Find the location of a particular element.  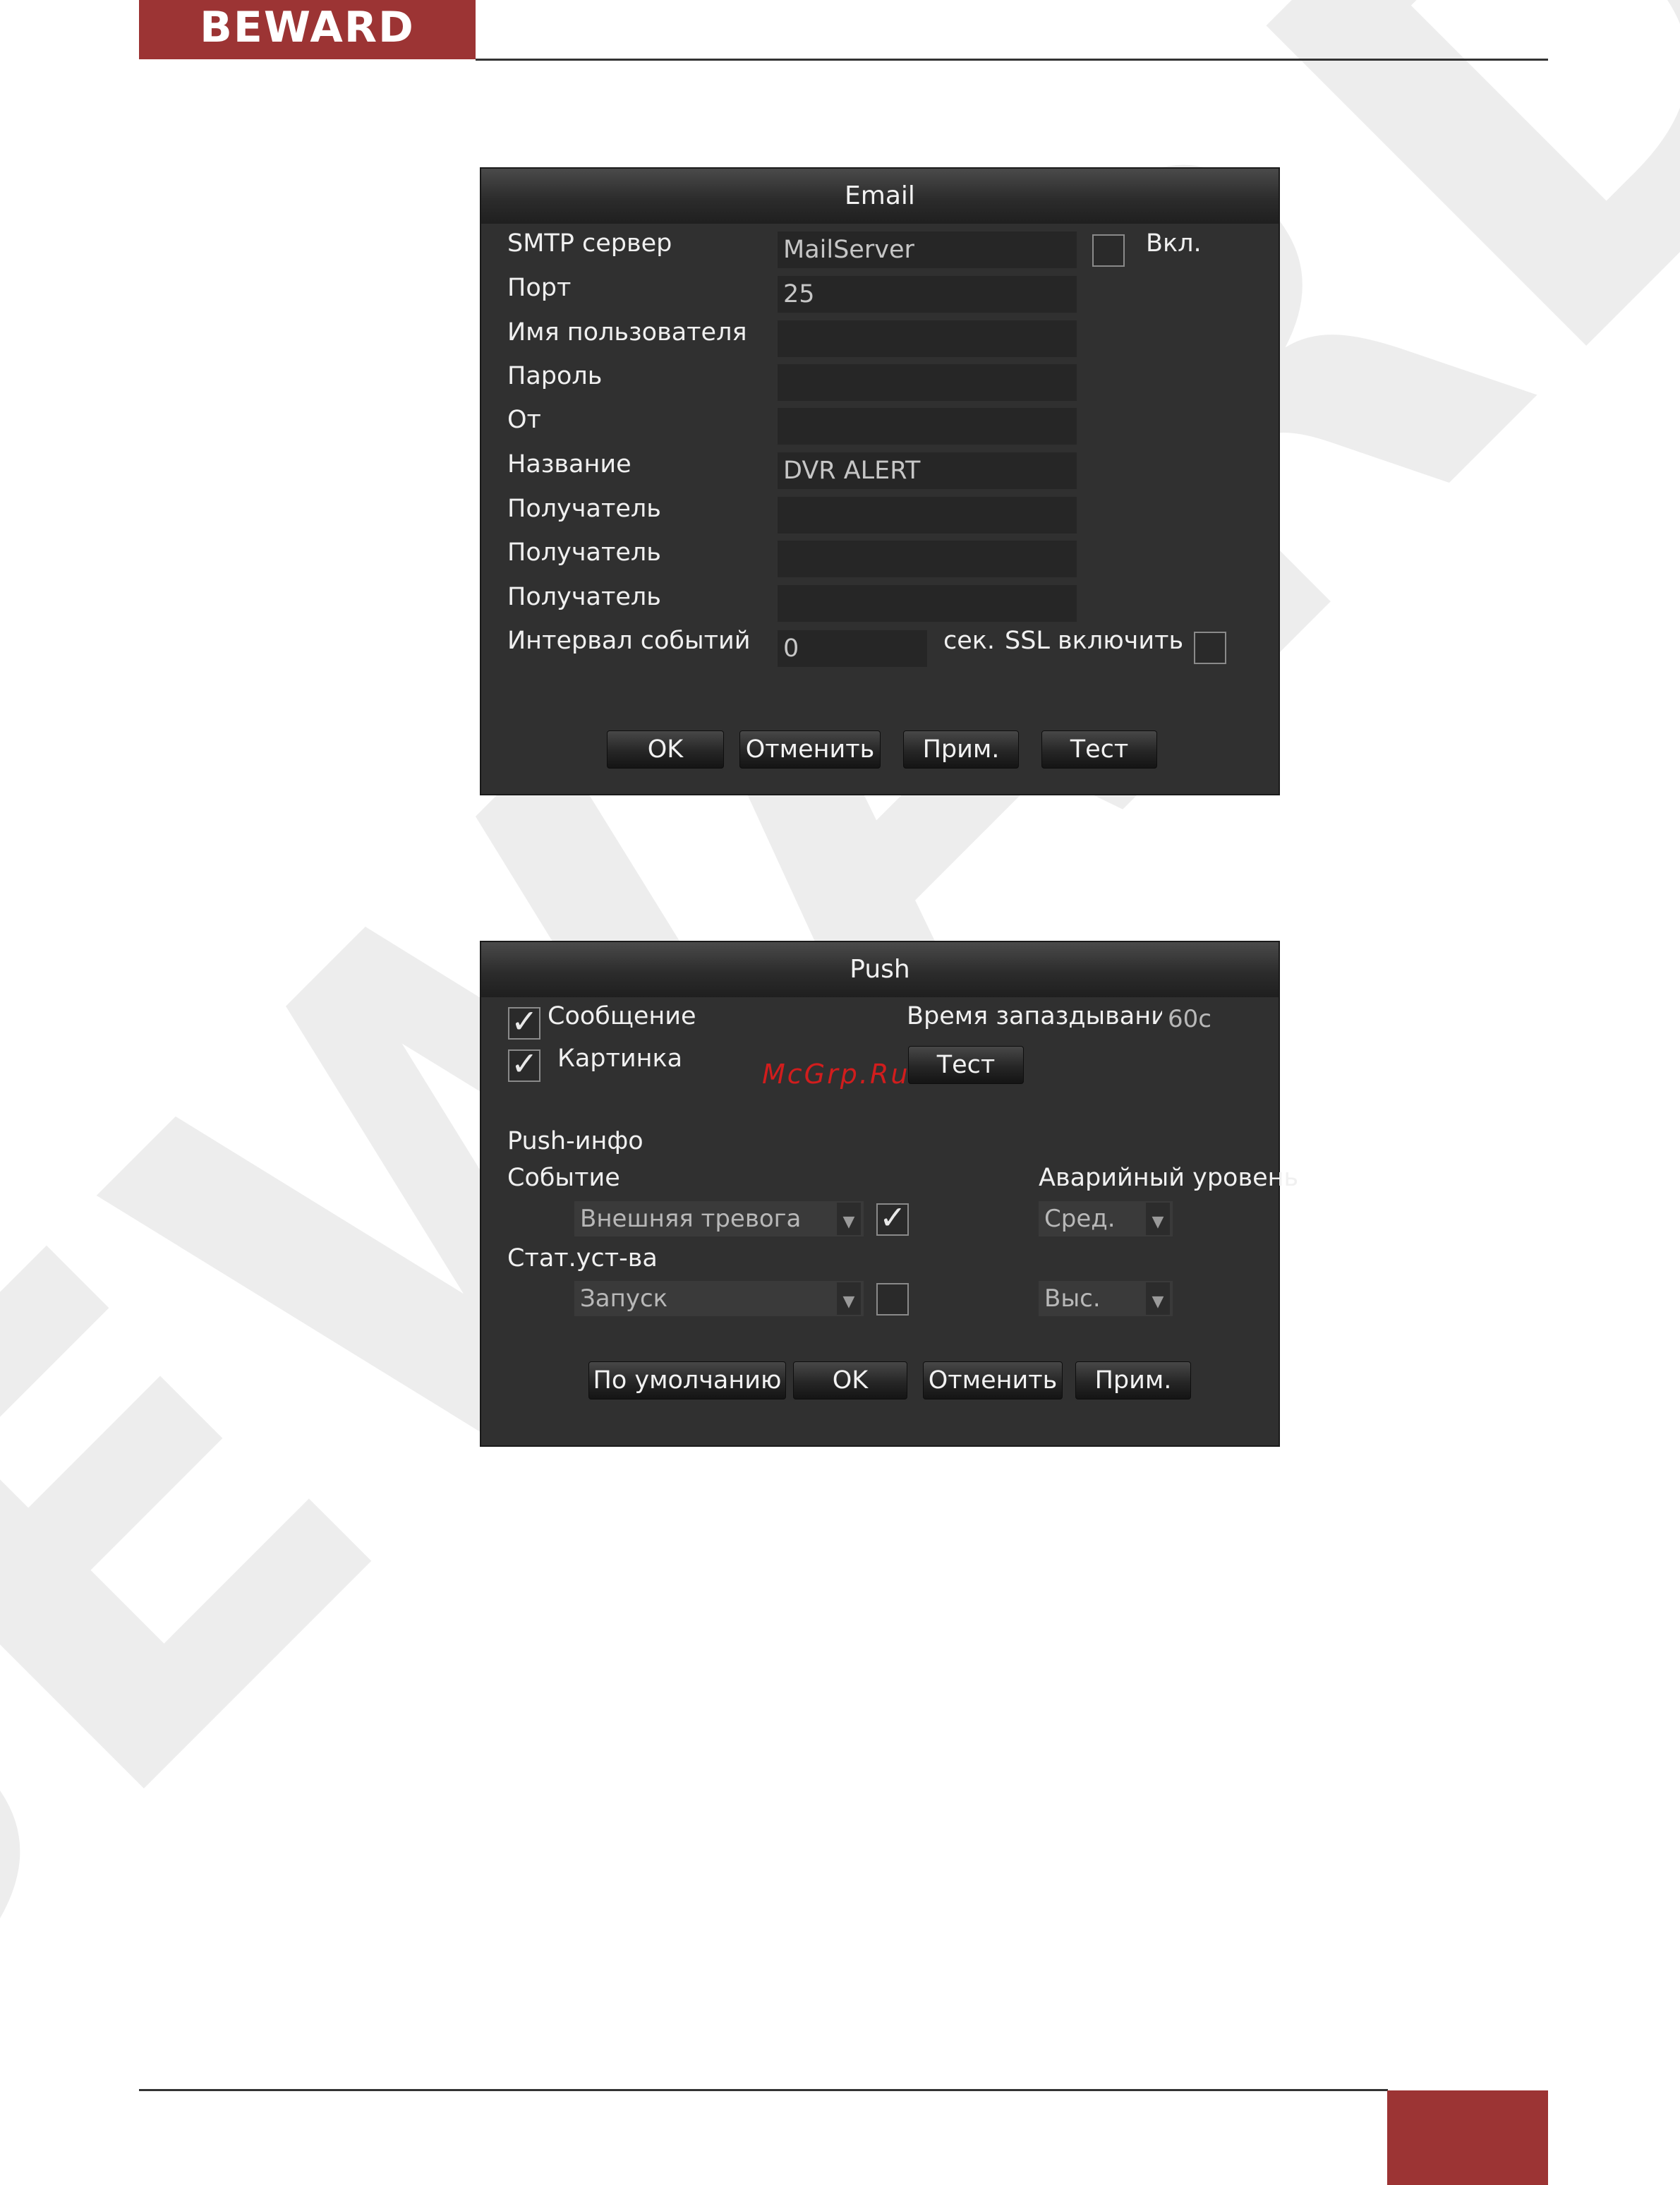

event-label: Событие is located at coordinates (563, 1178).